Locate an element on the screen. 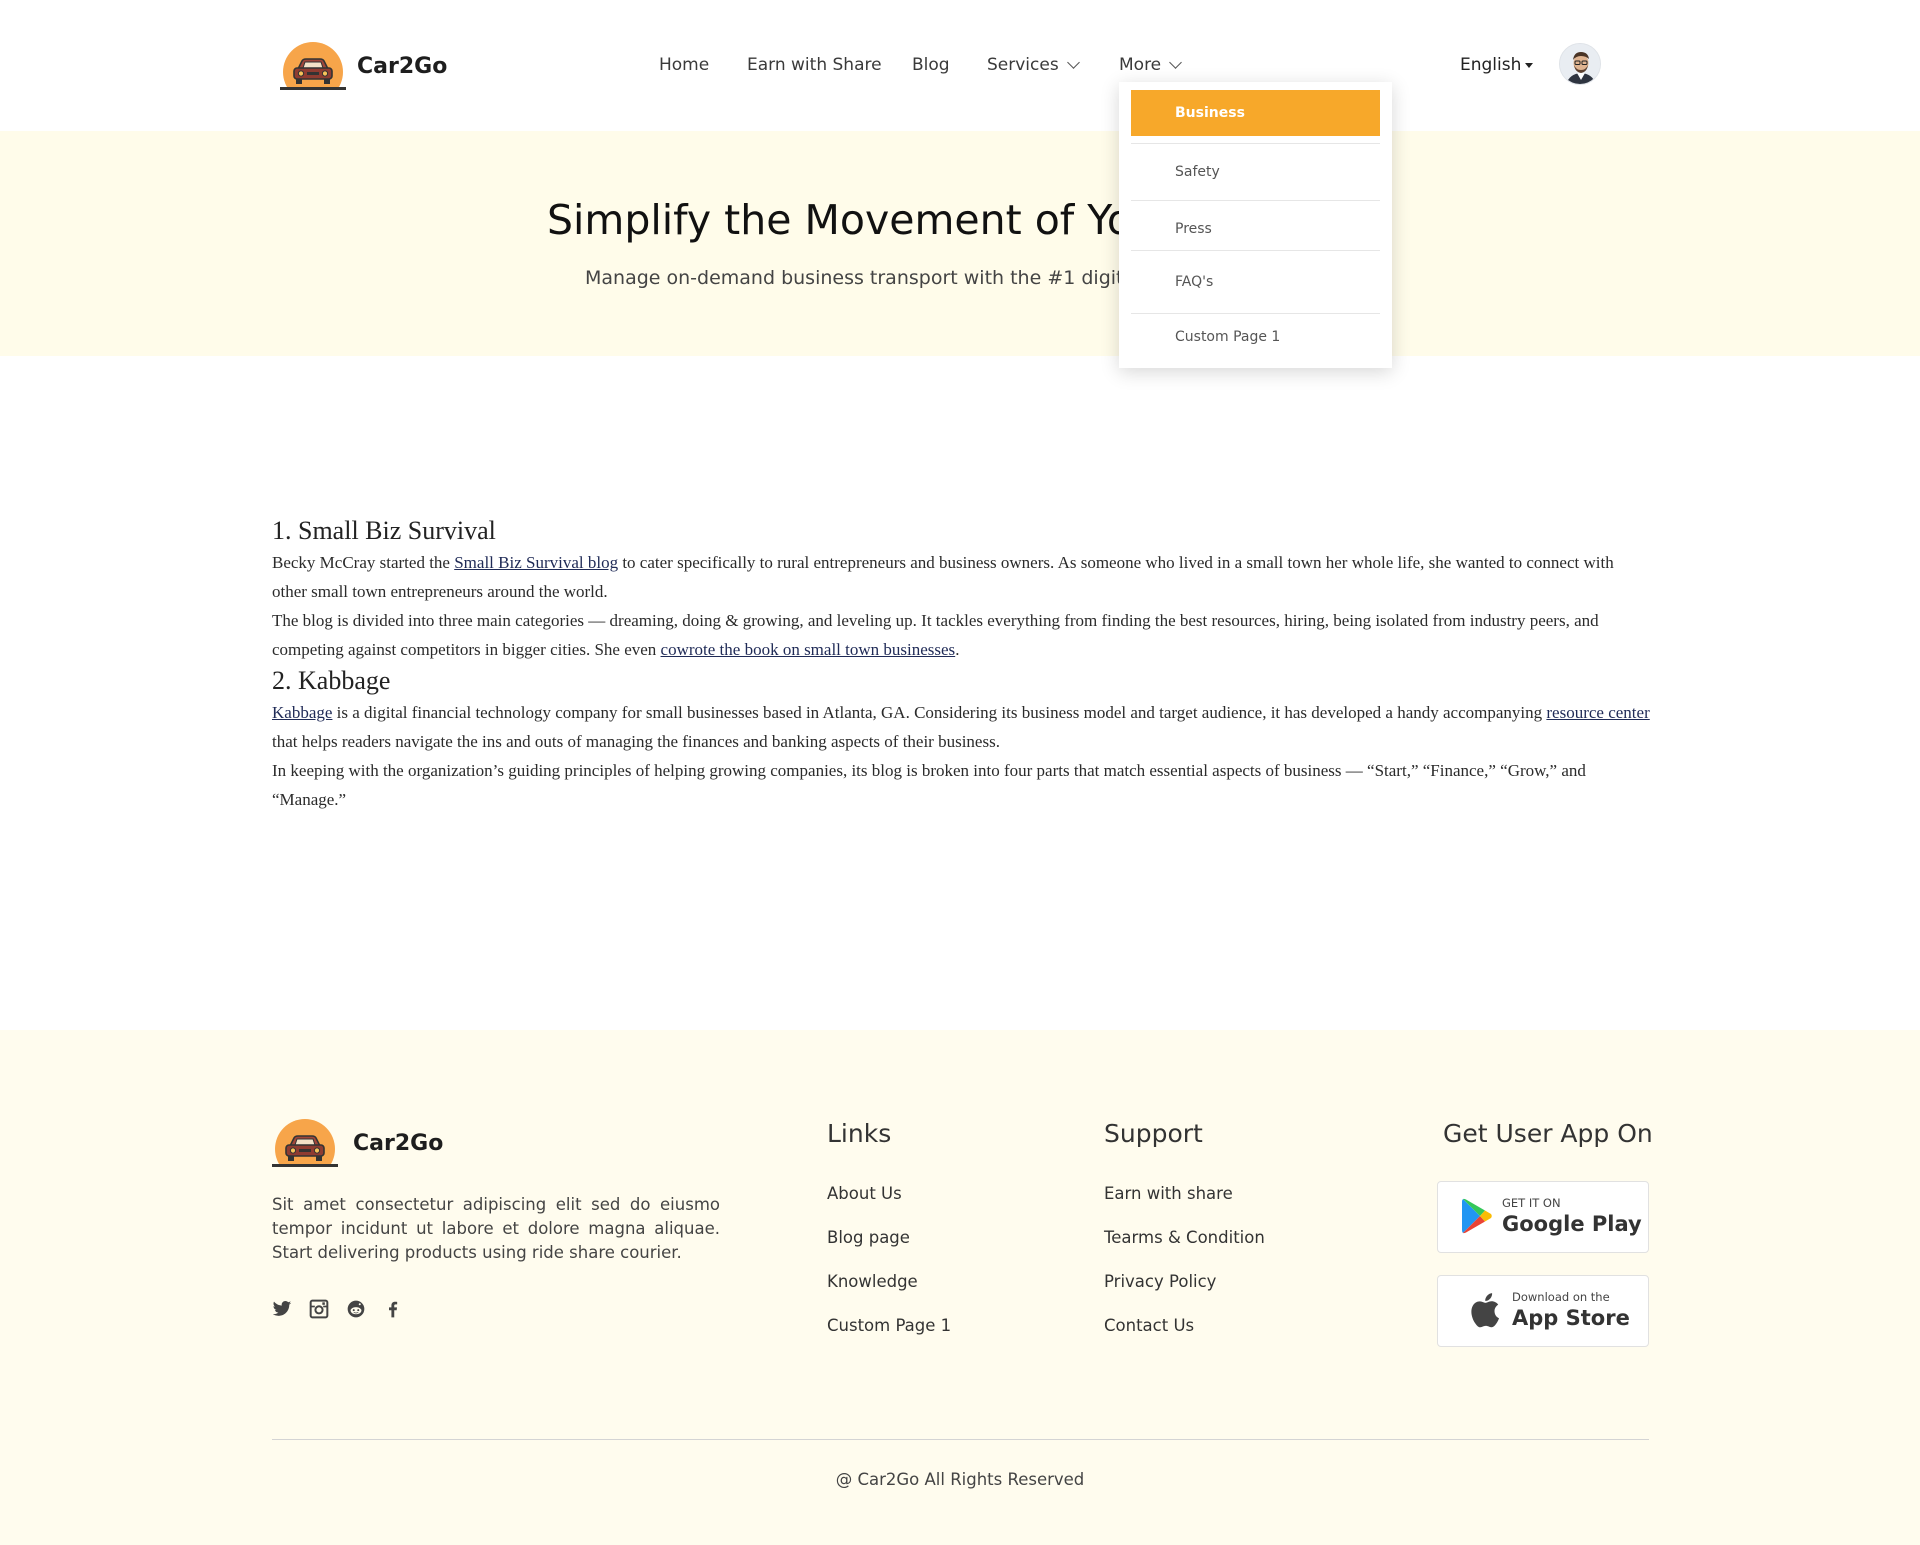 The image size is (1920, 1545). dropdown-item-label: Custom Page 1 is located at coordinates (1228, 337).